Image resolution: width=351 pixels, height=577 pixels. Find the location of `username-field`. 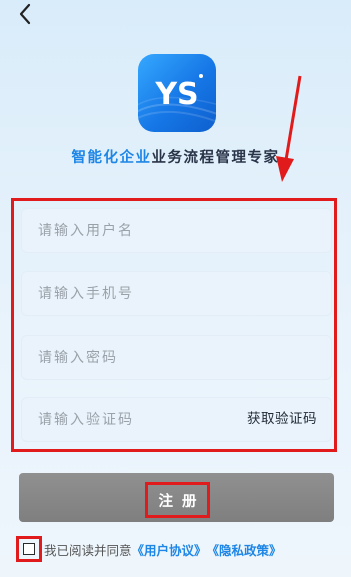

username-field is located at coordinates (176, 230).